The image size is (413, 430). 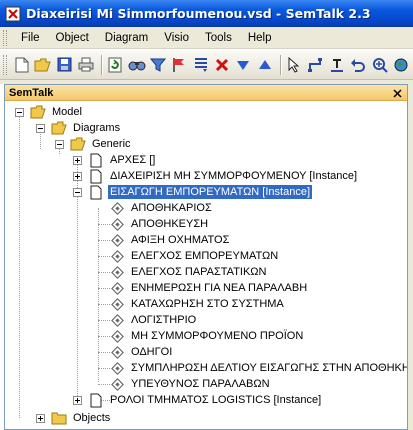 What do you see at coordinates (111, 144) in the screenshot?
I see `tree-label: Generic` at bounding box center [111, 144].